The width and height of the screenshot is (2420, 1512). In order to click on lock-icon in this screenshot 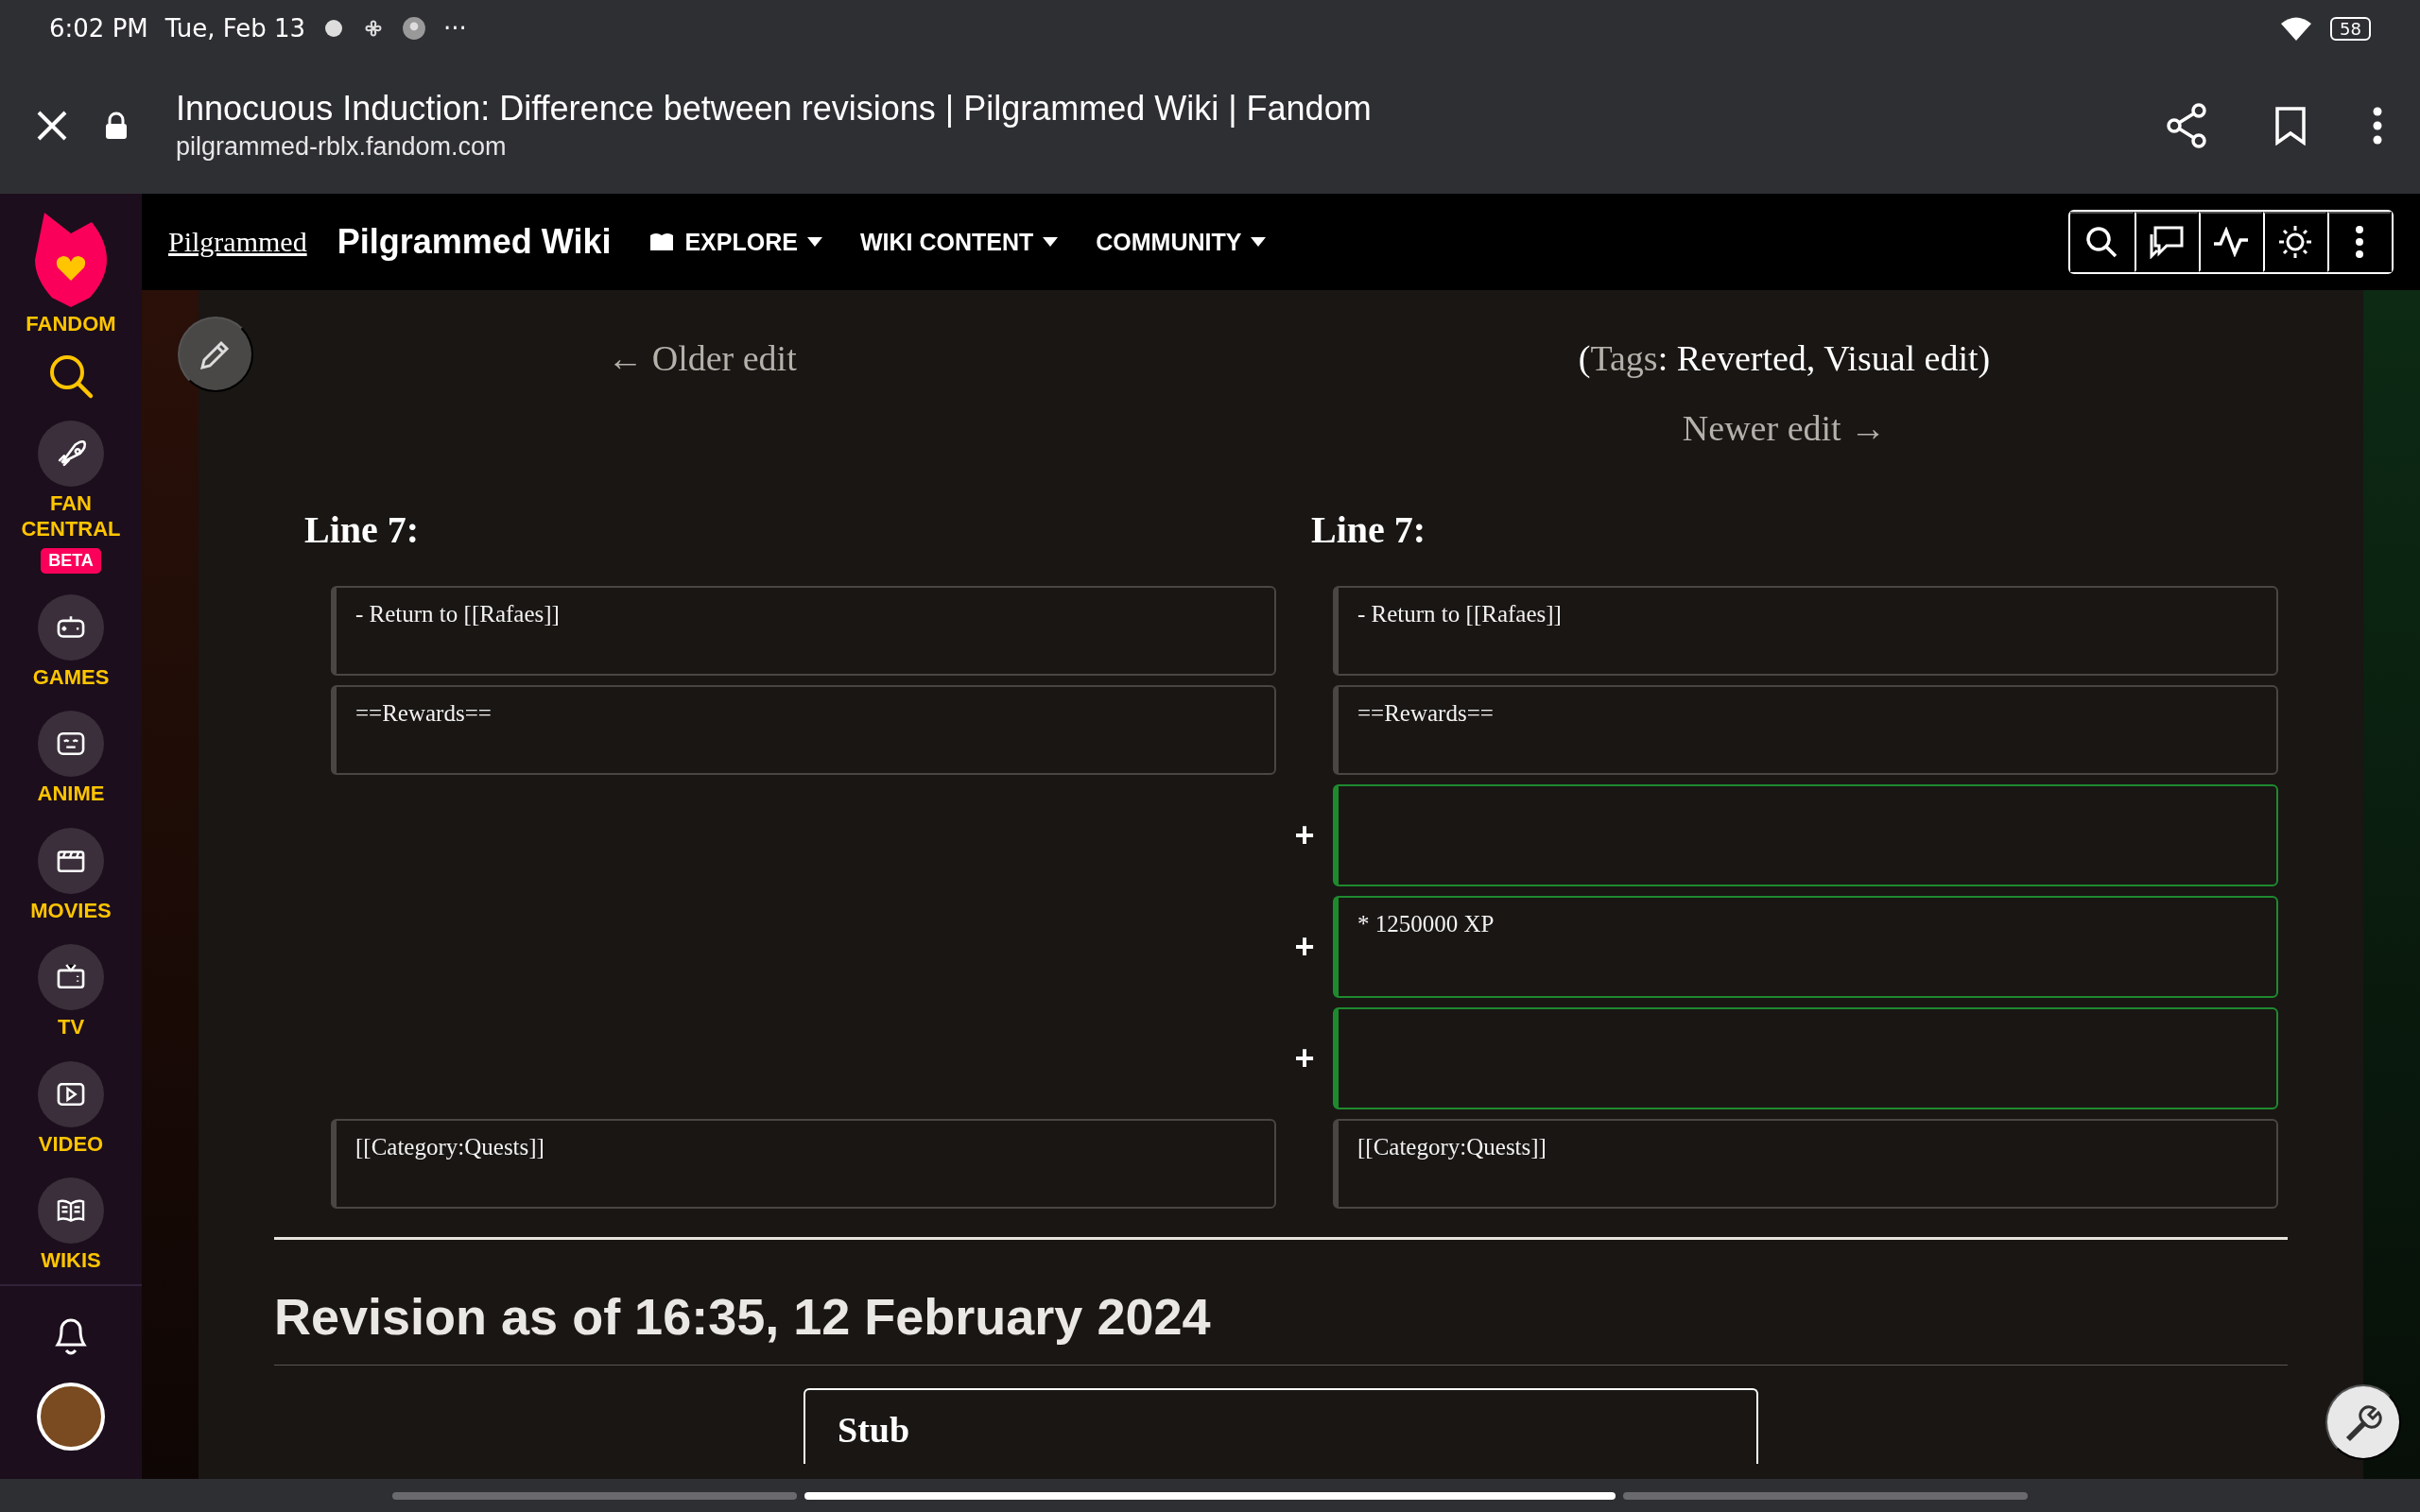, I will do `click(116, 125)`.